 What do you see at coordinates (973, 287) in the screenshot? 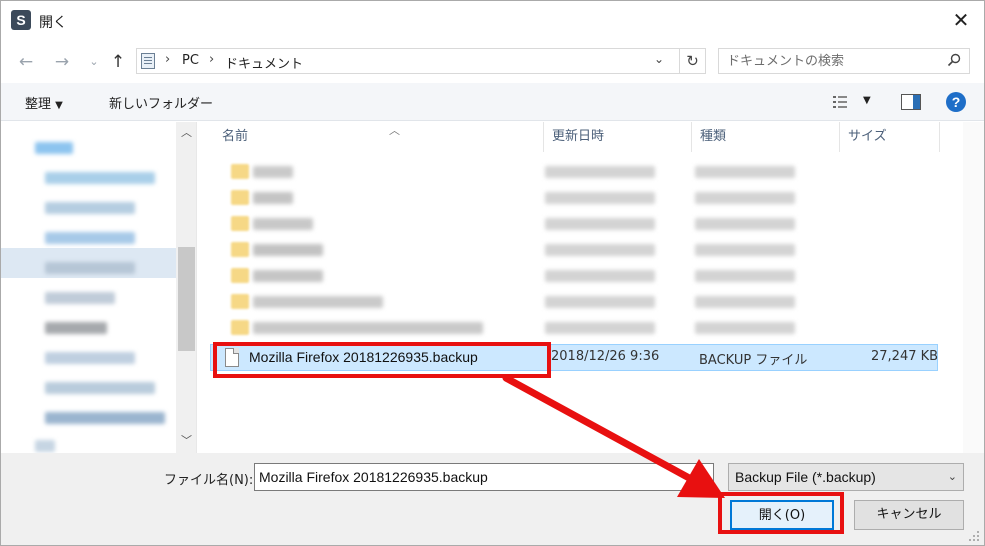
I see `file-list-scroll-area` at bounding box center [973, 287].